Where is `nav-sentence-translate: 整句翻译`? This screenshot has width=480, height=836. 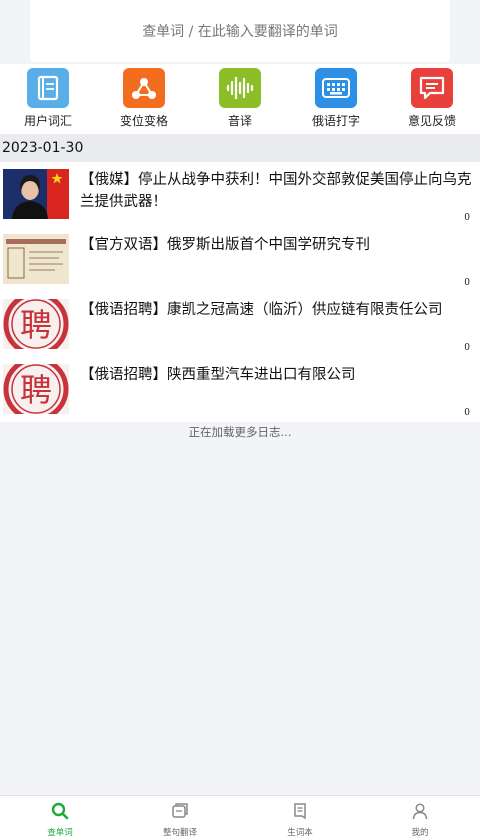
nav-sentence-translate: 整句翻译 is located at coordinates (180, 816).